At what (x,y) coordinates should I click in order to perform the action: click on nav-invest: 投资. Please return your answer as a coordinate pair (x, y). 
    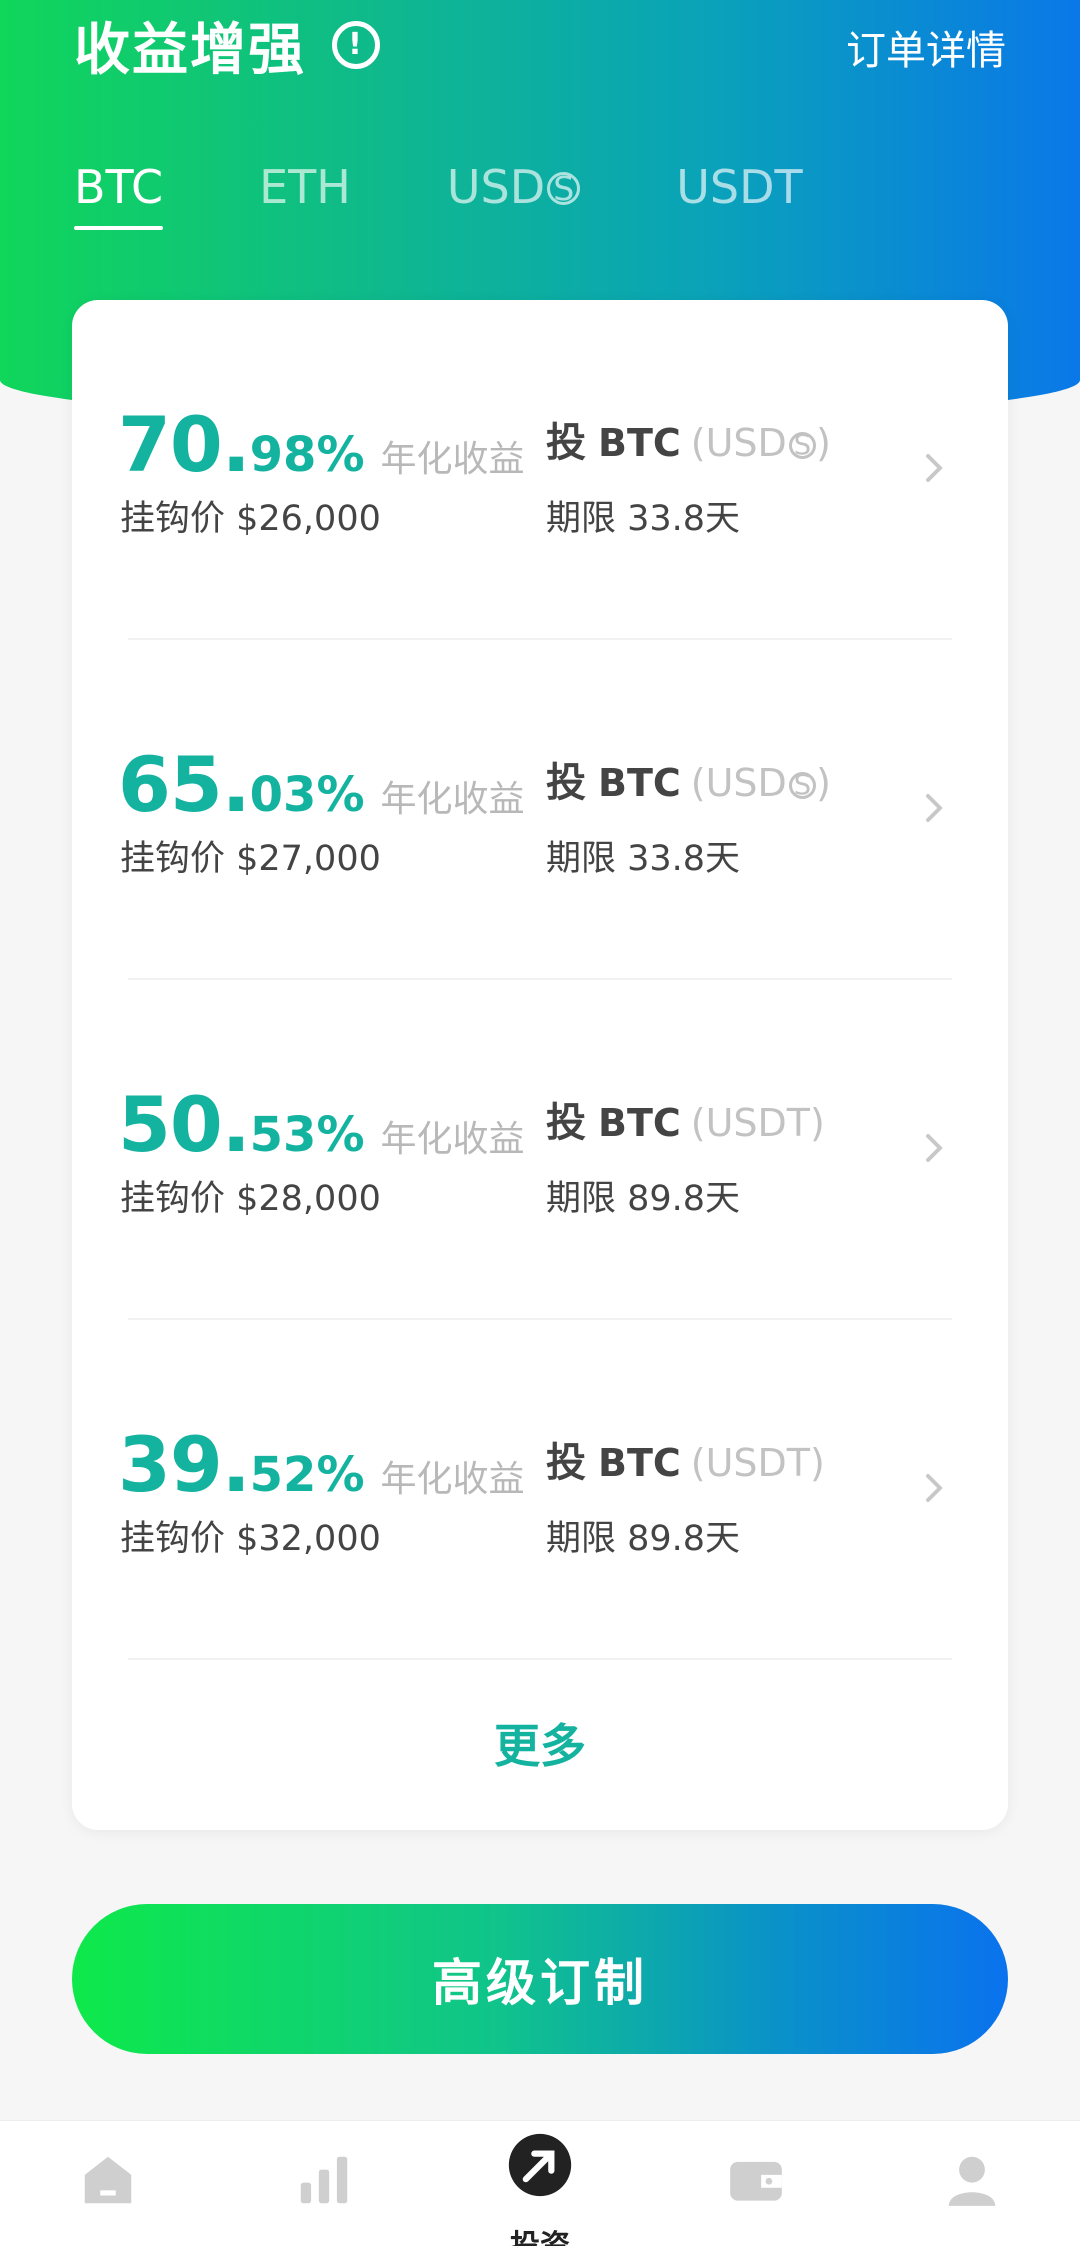
    Looking at the image, I should click on (540, 2183).